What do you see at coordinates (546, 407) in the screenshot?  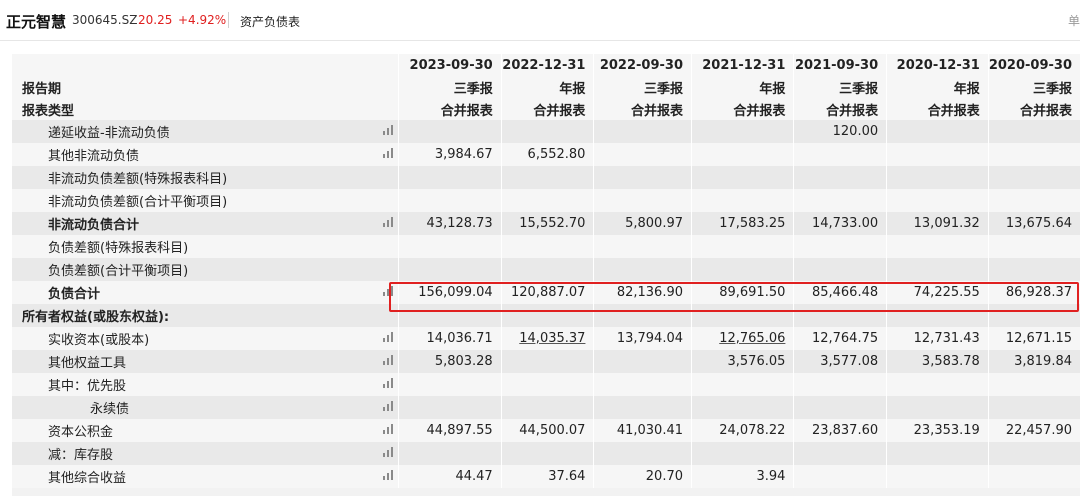 I see `table-row: 永续债` at bounding box center [546, 407].